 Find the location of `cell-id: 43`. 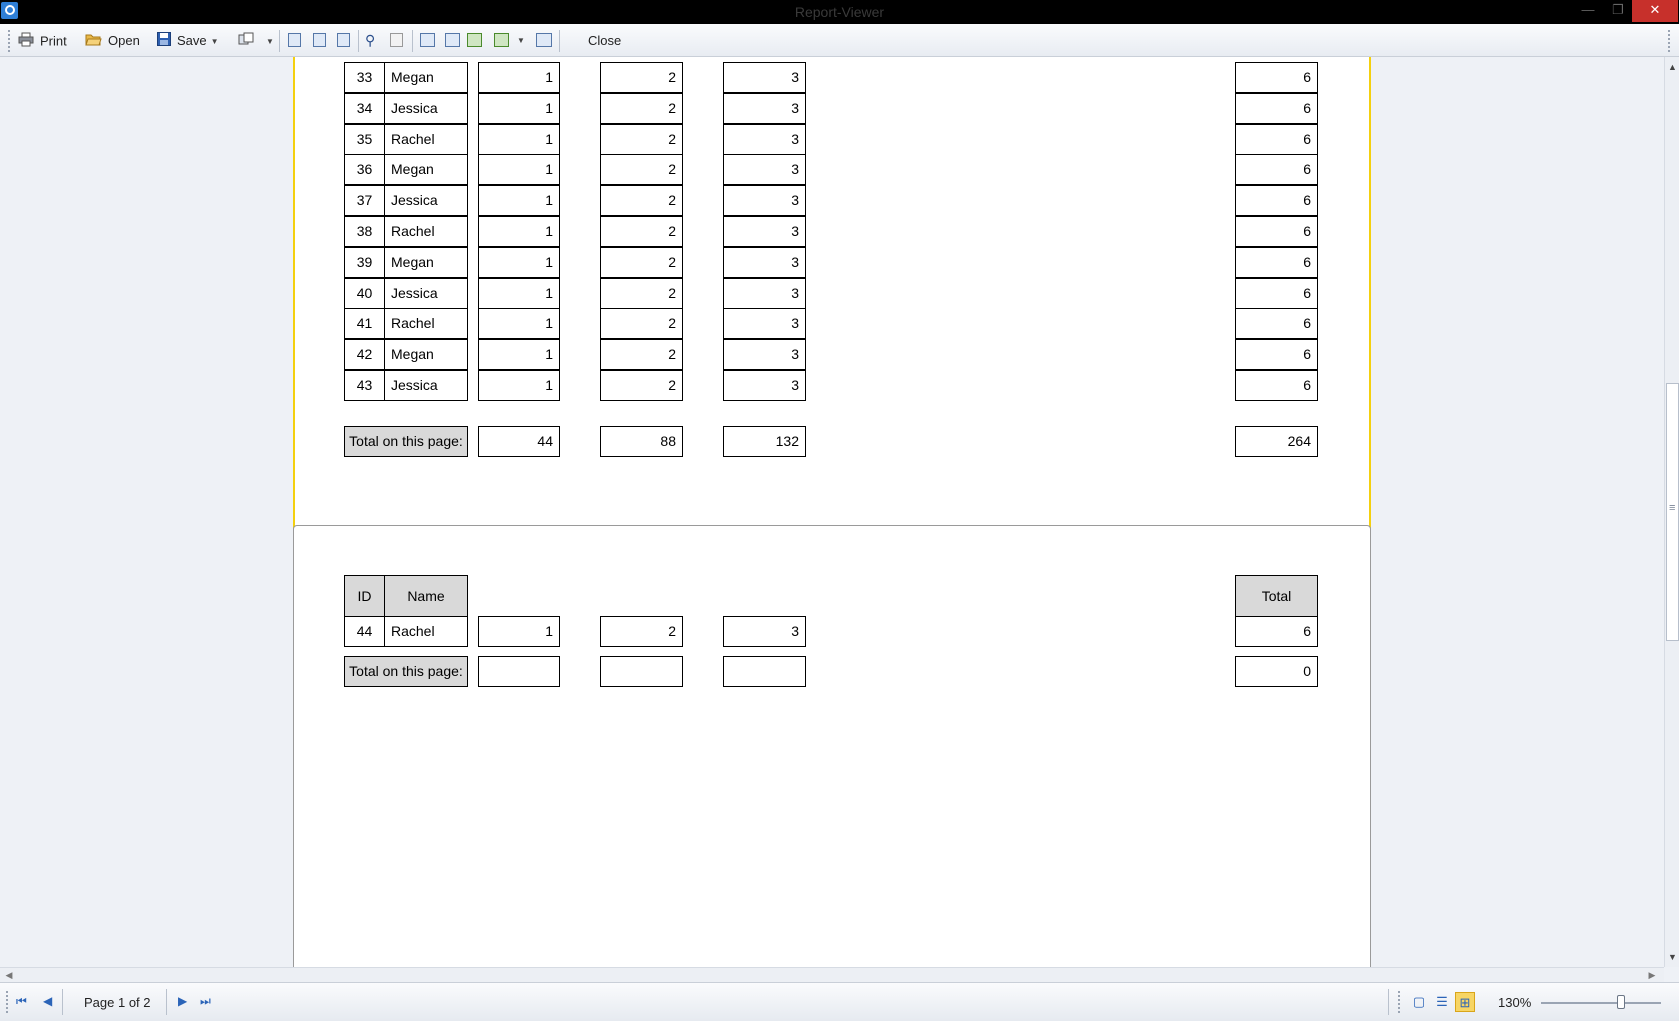

cell-id: 43 is located at coordinates (364, 385).